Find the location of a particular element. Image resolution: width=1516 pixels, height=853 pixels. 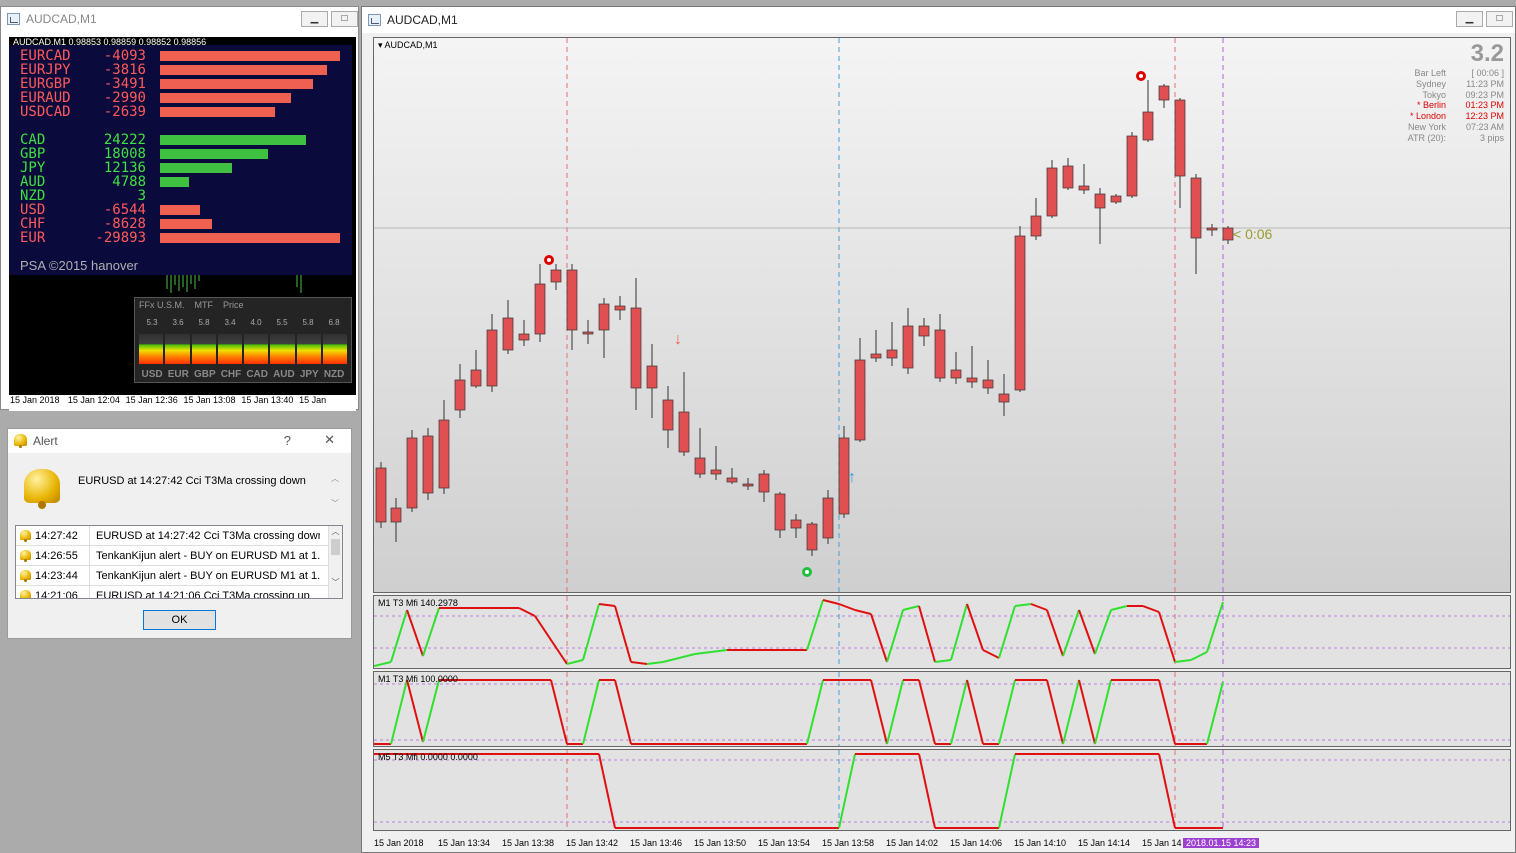

session-name: Tokyo is located at coordinates (1434, 94).